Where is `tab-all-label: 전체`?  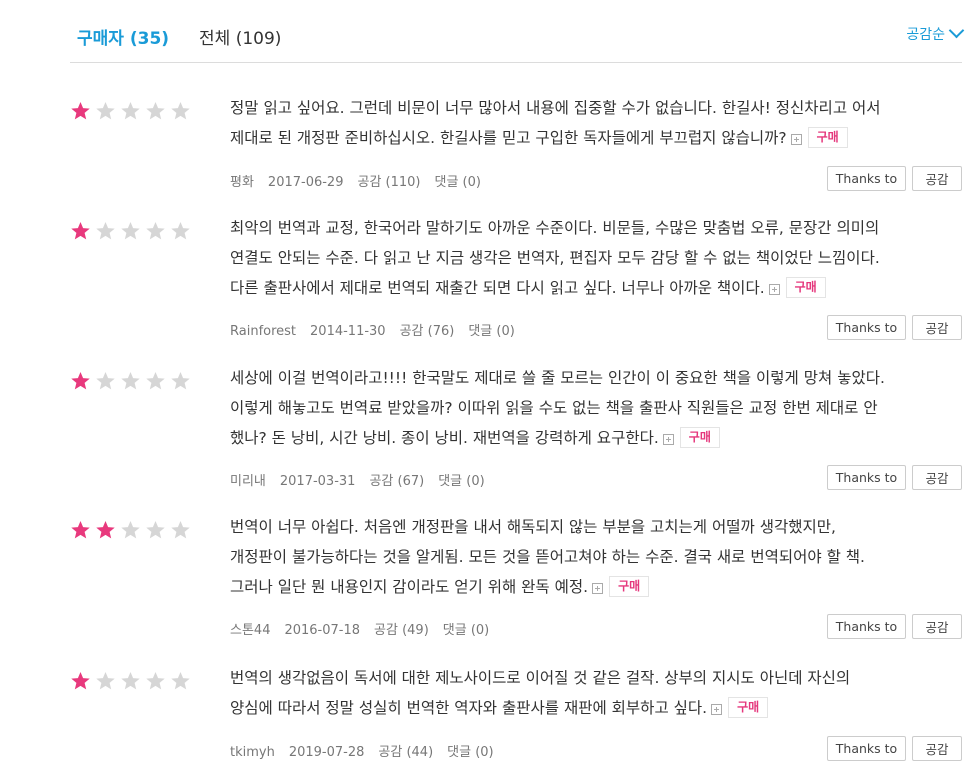
tab-all-label: 전체 is located at coordinates (215, 39).